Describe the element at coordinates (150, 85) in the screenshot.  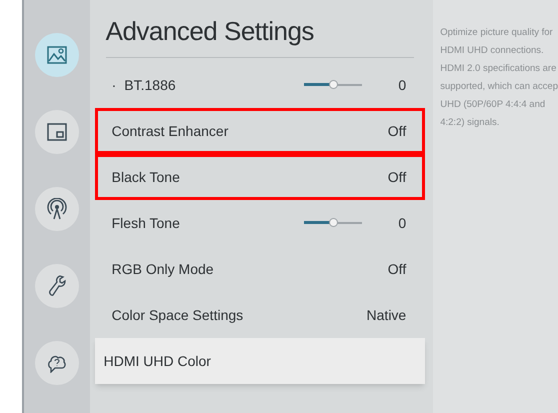
I see `menu-label: BT.1886` at that location.